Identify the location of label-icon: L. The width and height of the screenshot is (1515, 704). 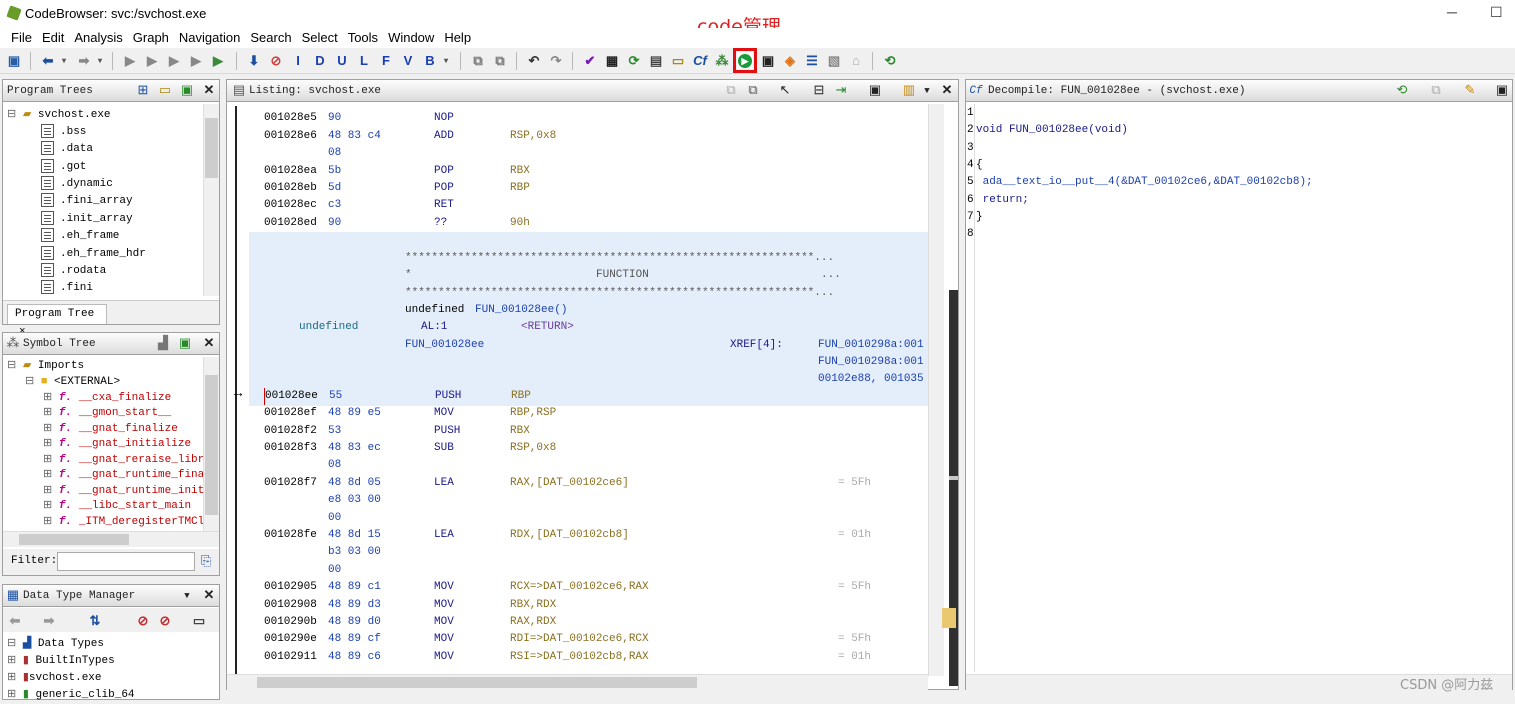
(364, 60).